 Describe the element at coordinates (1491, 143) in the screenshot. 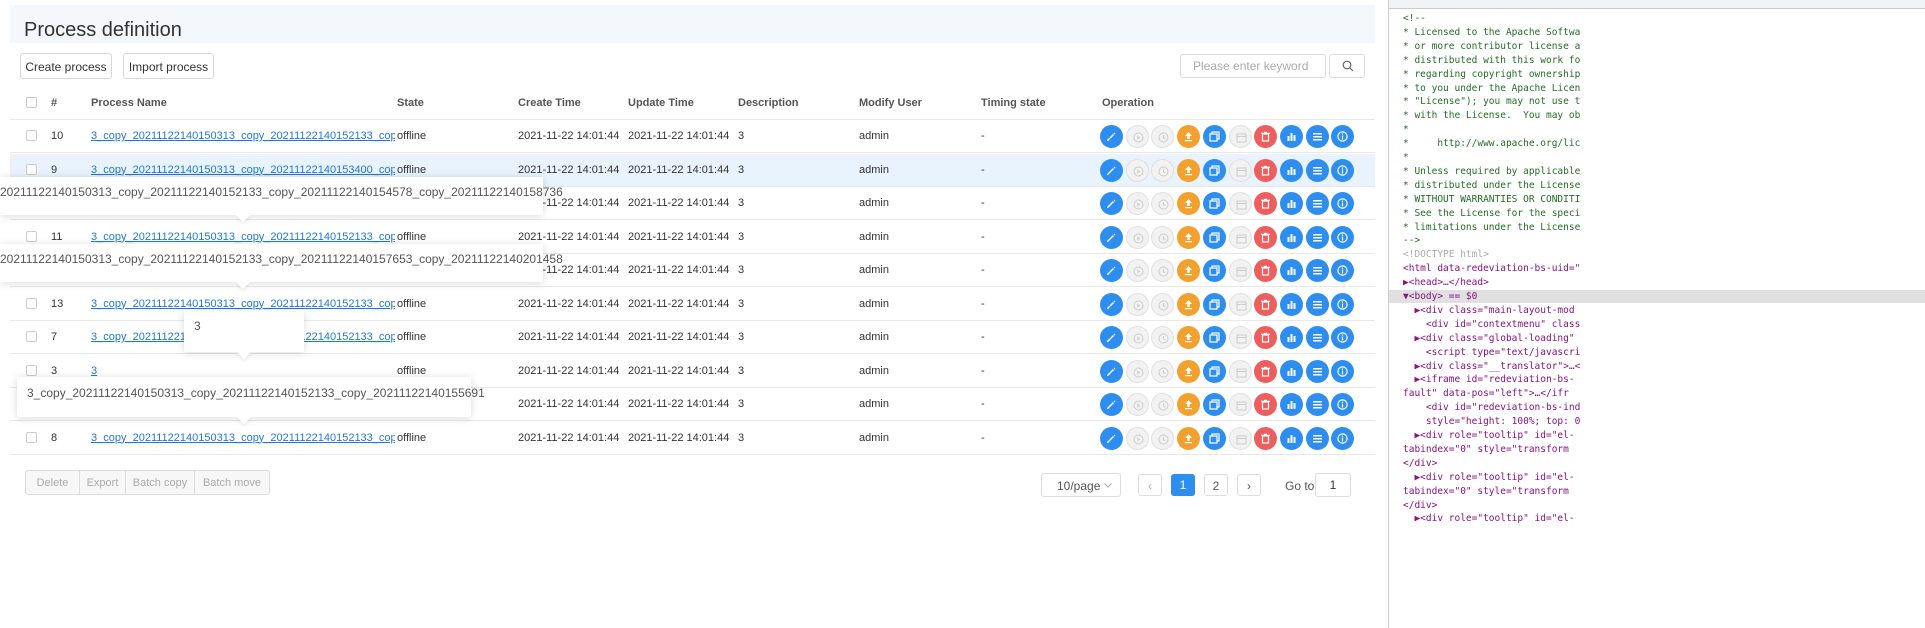

I see `devtools-dom-line: * http://www.apache.org/lic` at that location.